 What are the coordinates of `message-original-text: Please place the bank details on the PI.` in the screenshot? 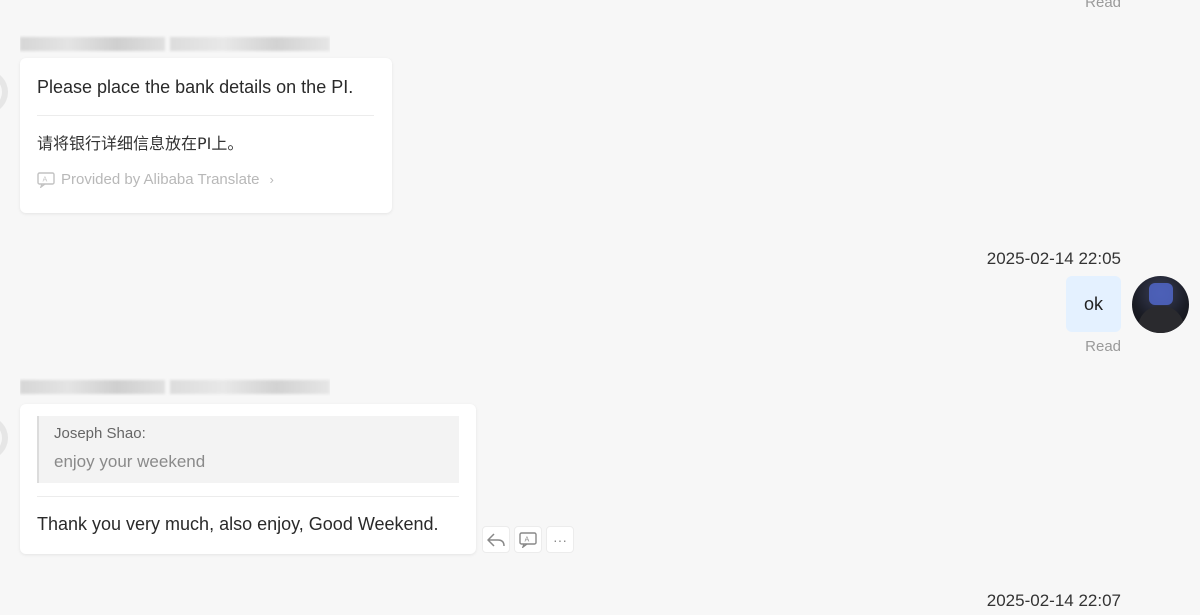 It's located at (195, 87).